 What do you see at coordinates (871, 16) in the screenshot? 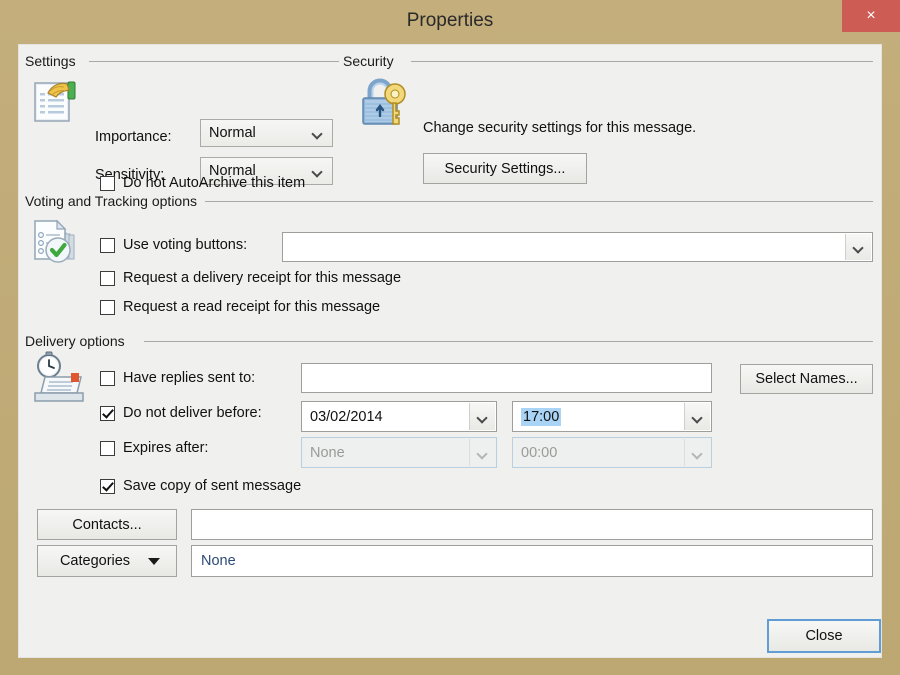
I see `window-close-button: ×` at bounding box center [871, 16].